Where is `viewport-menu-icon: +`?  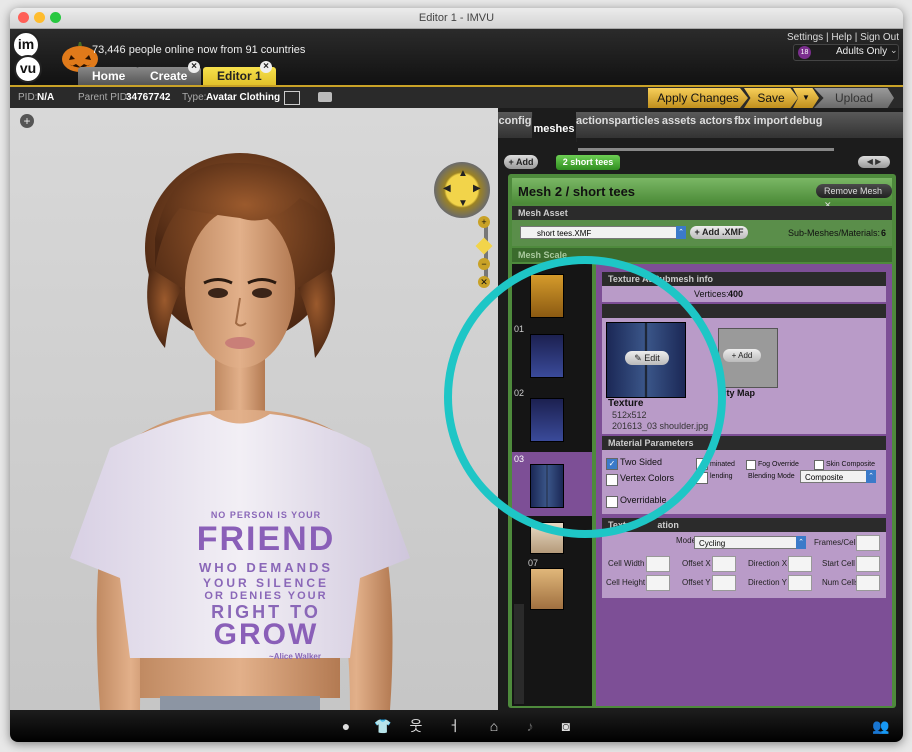 viewport-menu-icon: + is located at coordinates (27, 121).